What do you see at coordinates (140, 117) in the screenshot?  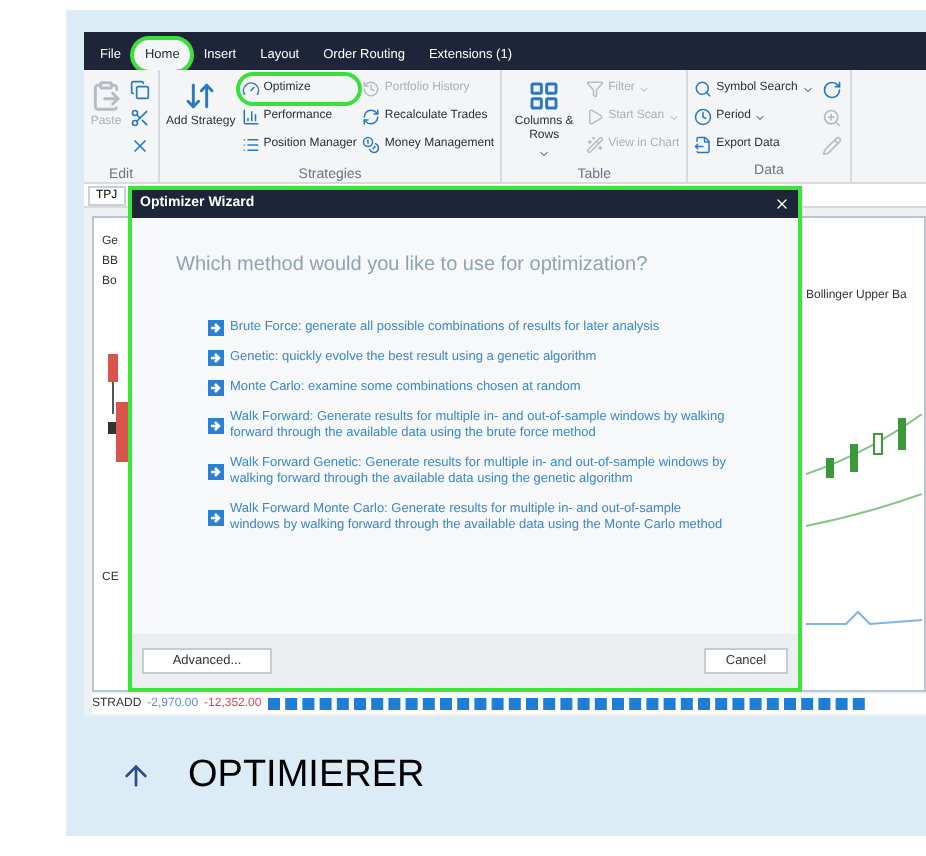 I see `scissors-icon` at bounding box center [140, 117].